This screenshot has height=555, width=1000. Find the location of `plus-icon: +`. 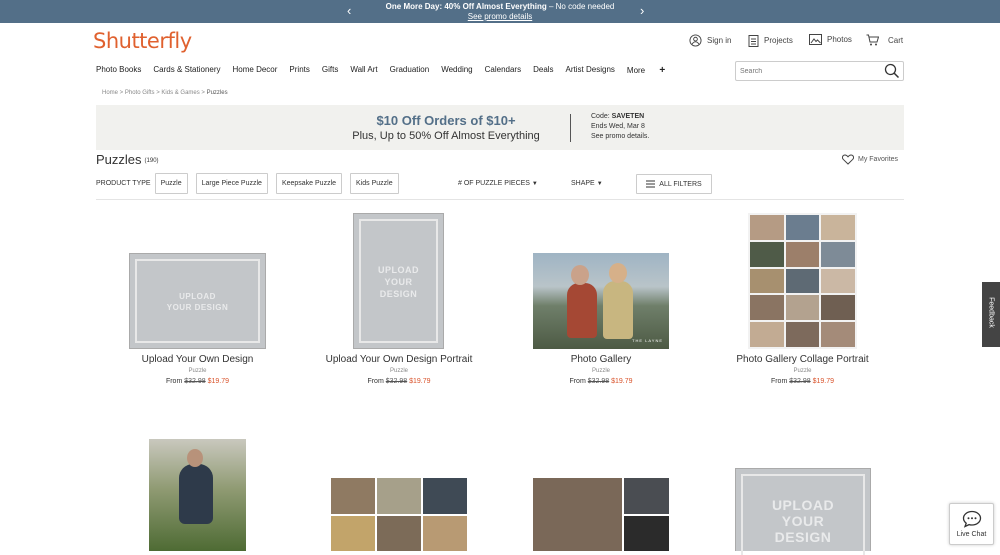

plus-icon: + is located at coordinates (662, 70).